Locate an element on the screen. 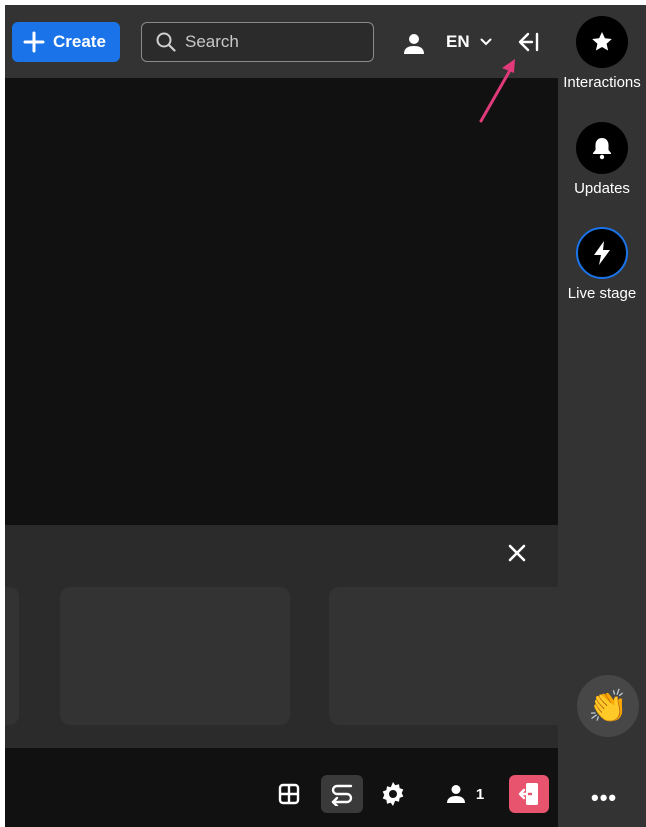  clap-reaction-button: 👏 is located at coordinates (608, 706).